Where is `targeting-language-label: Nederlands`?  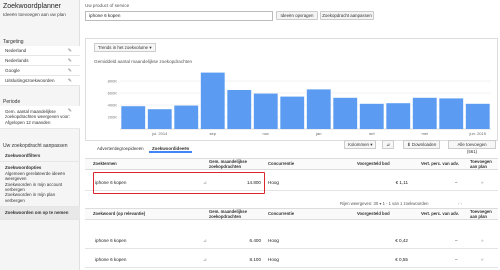
targeting-language-label: Nederlands is located at coordinates (17, 60).